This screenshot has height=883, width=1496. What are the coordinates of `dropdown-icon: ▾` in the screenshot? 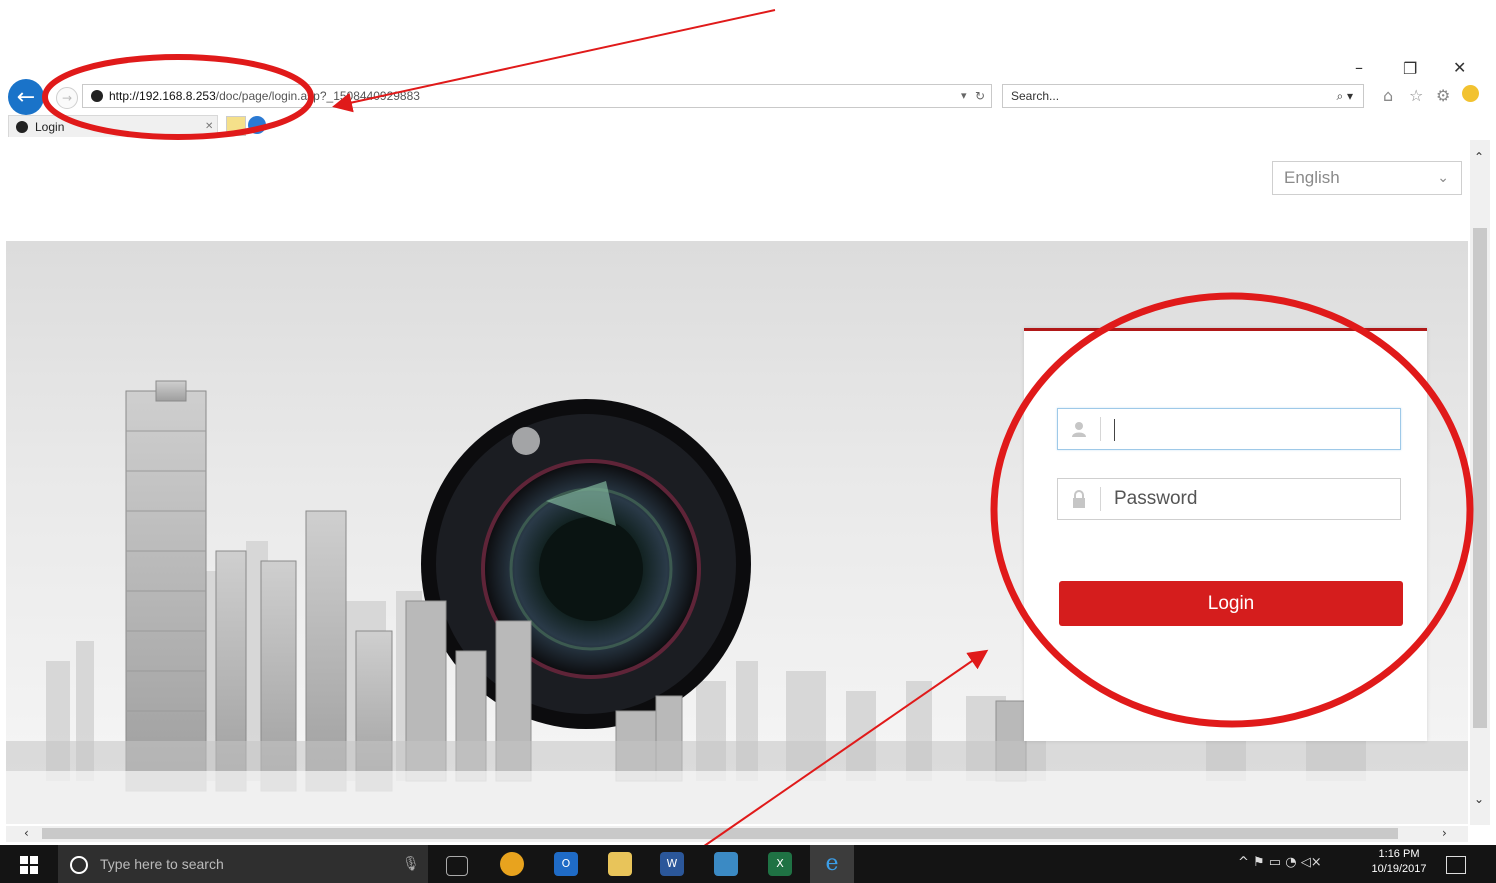 It's located at (964, 96).